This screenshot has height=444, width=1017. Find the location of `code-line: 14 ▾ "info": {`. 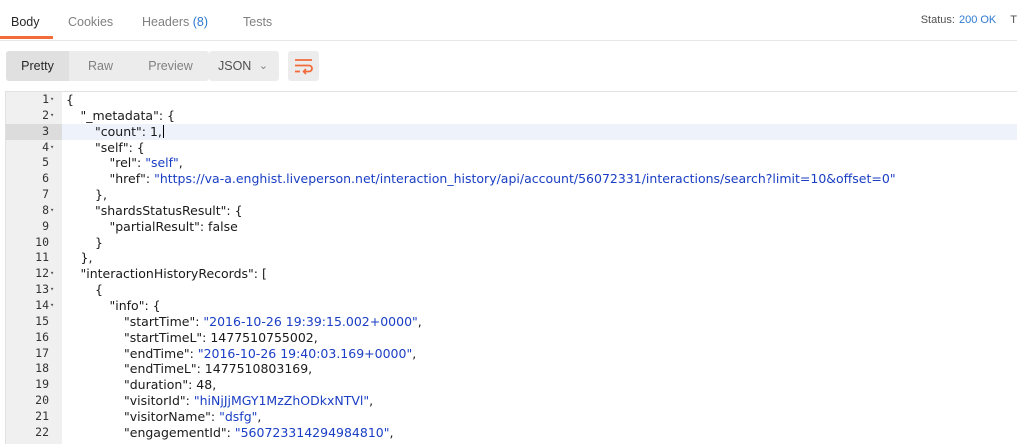

code-line: 14 ▾ "info": { is located at coordinates (511, 306).